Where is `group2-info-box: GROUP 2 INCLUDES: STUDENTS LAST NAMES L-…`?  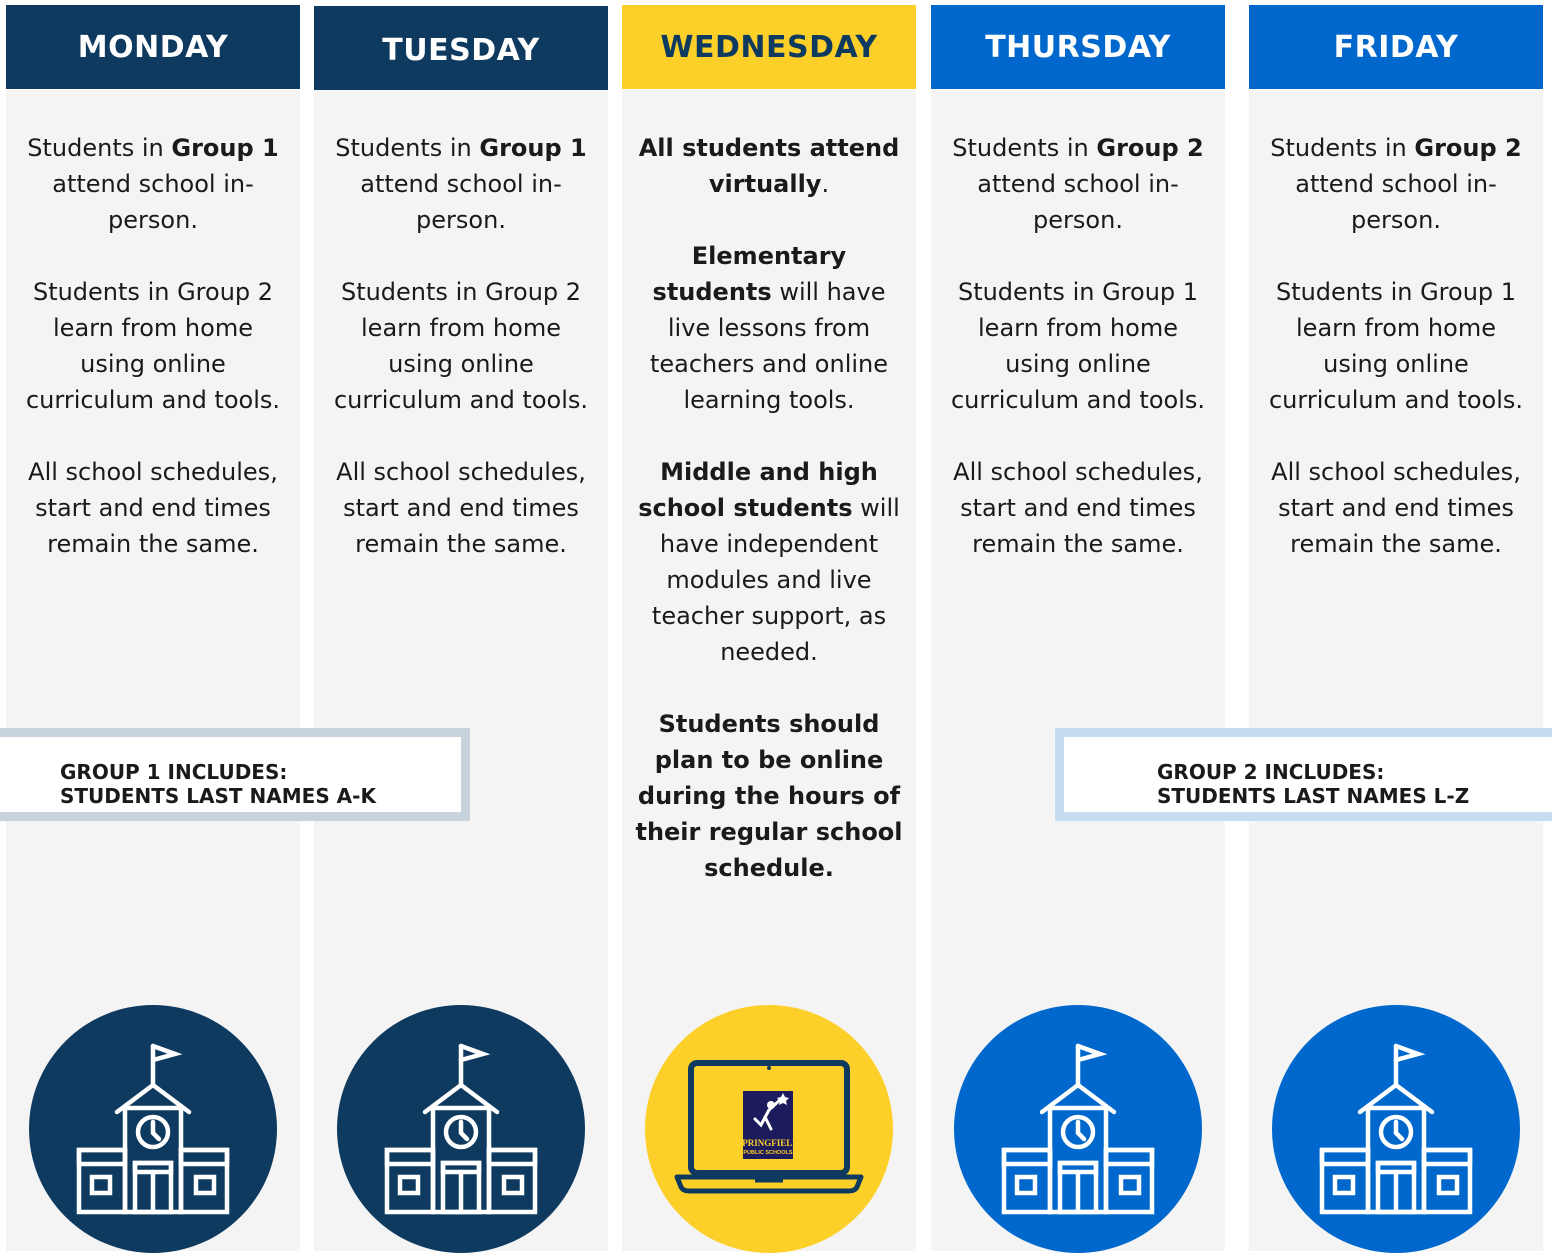
group2-info-box: GROUP 2 INCLUDES: STUDENTS LAST NAMES L-… is located at coordinates (1303, 774).